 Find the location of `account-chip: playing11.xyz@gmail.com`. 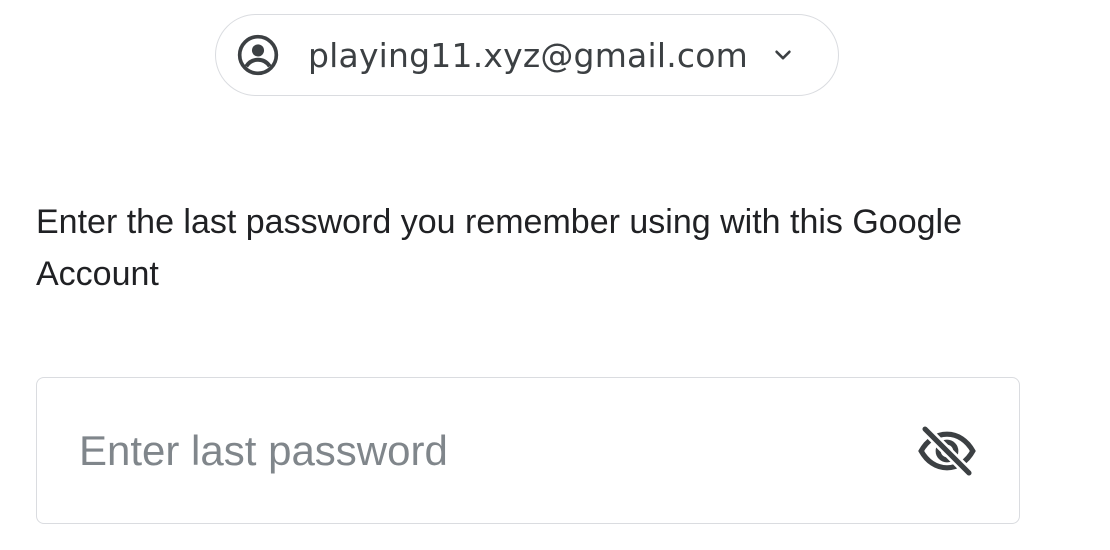

account-chip: playing11.xyz@gmail.com is located at coordinates (527, 55).